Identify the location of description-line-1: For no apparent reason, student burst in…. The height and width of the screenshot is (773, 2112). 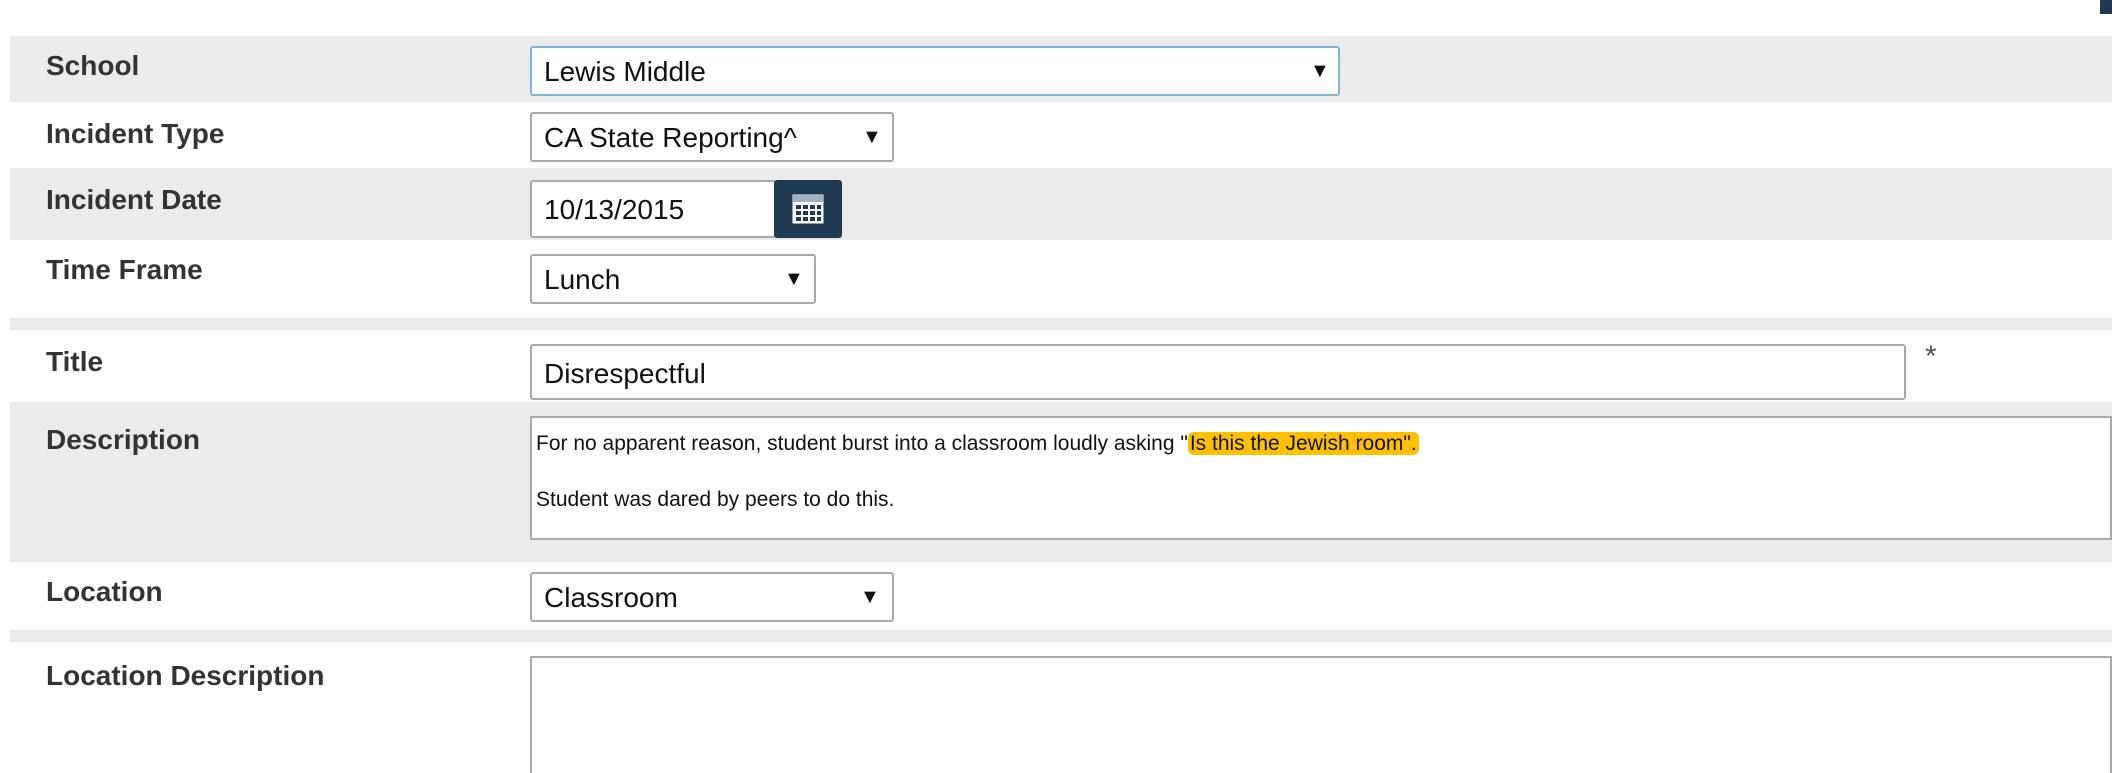
(977, 444).